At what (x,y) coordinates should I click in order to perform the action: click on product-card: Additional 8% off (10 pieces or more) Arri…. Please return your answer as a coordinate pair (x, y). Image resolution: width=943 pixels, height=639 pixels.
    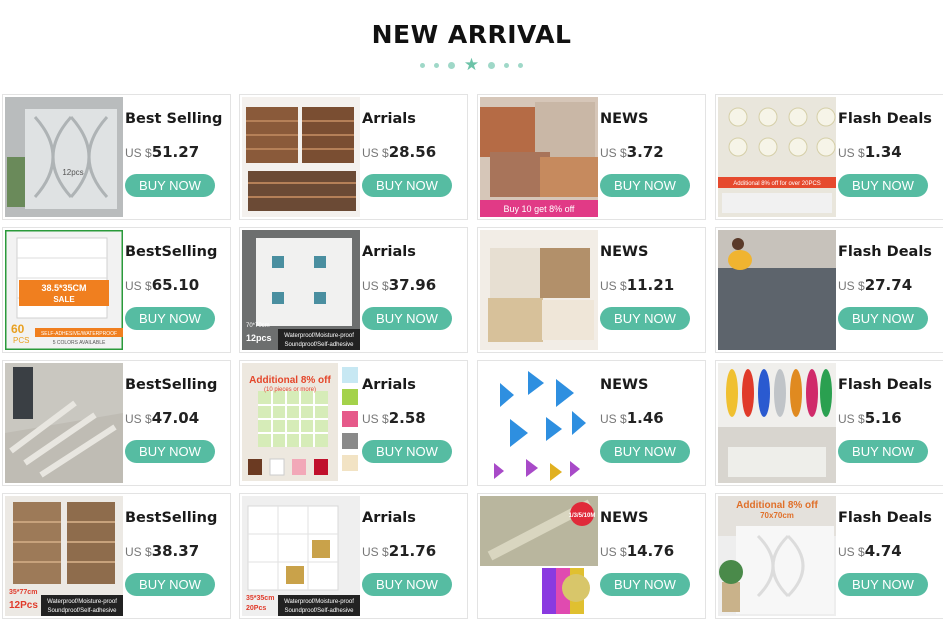
    Looking at the image, I should click on (353, 423).